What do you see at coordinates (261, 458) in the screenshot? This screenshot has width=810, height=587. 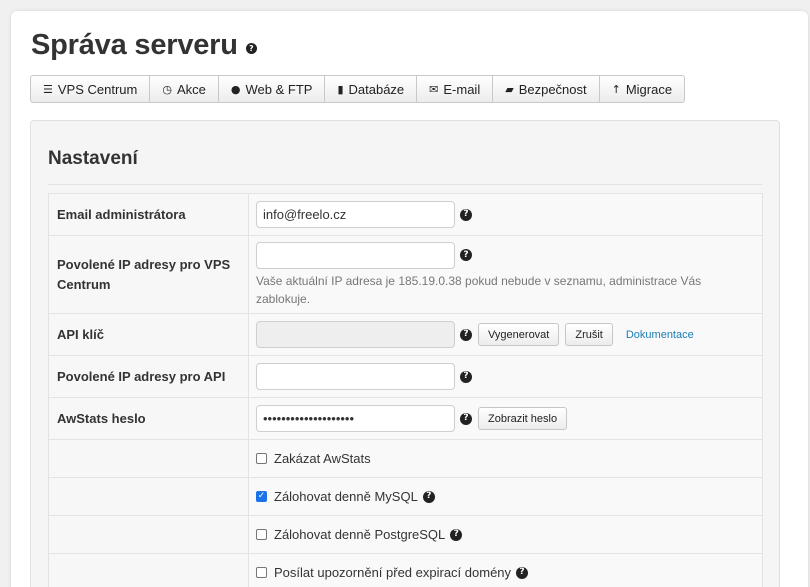 I see `disable-awstats-checkbox` at bounding box center [261, 458].